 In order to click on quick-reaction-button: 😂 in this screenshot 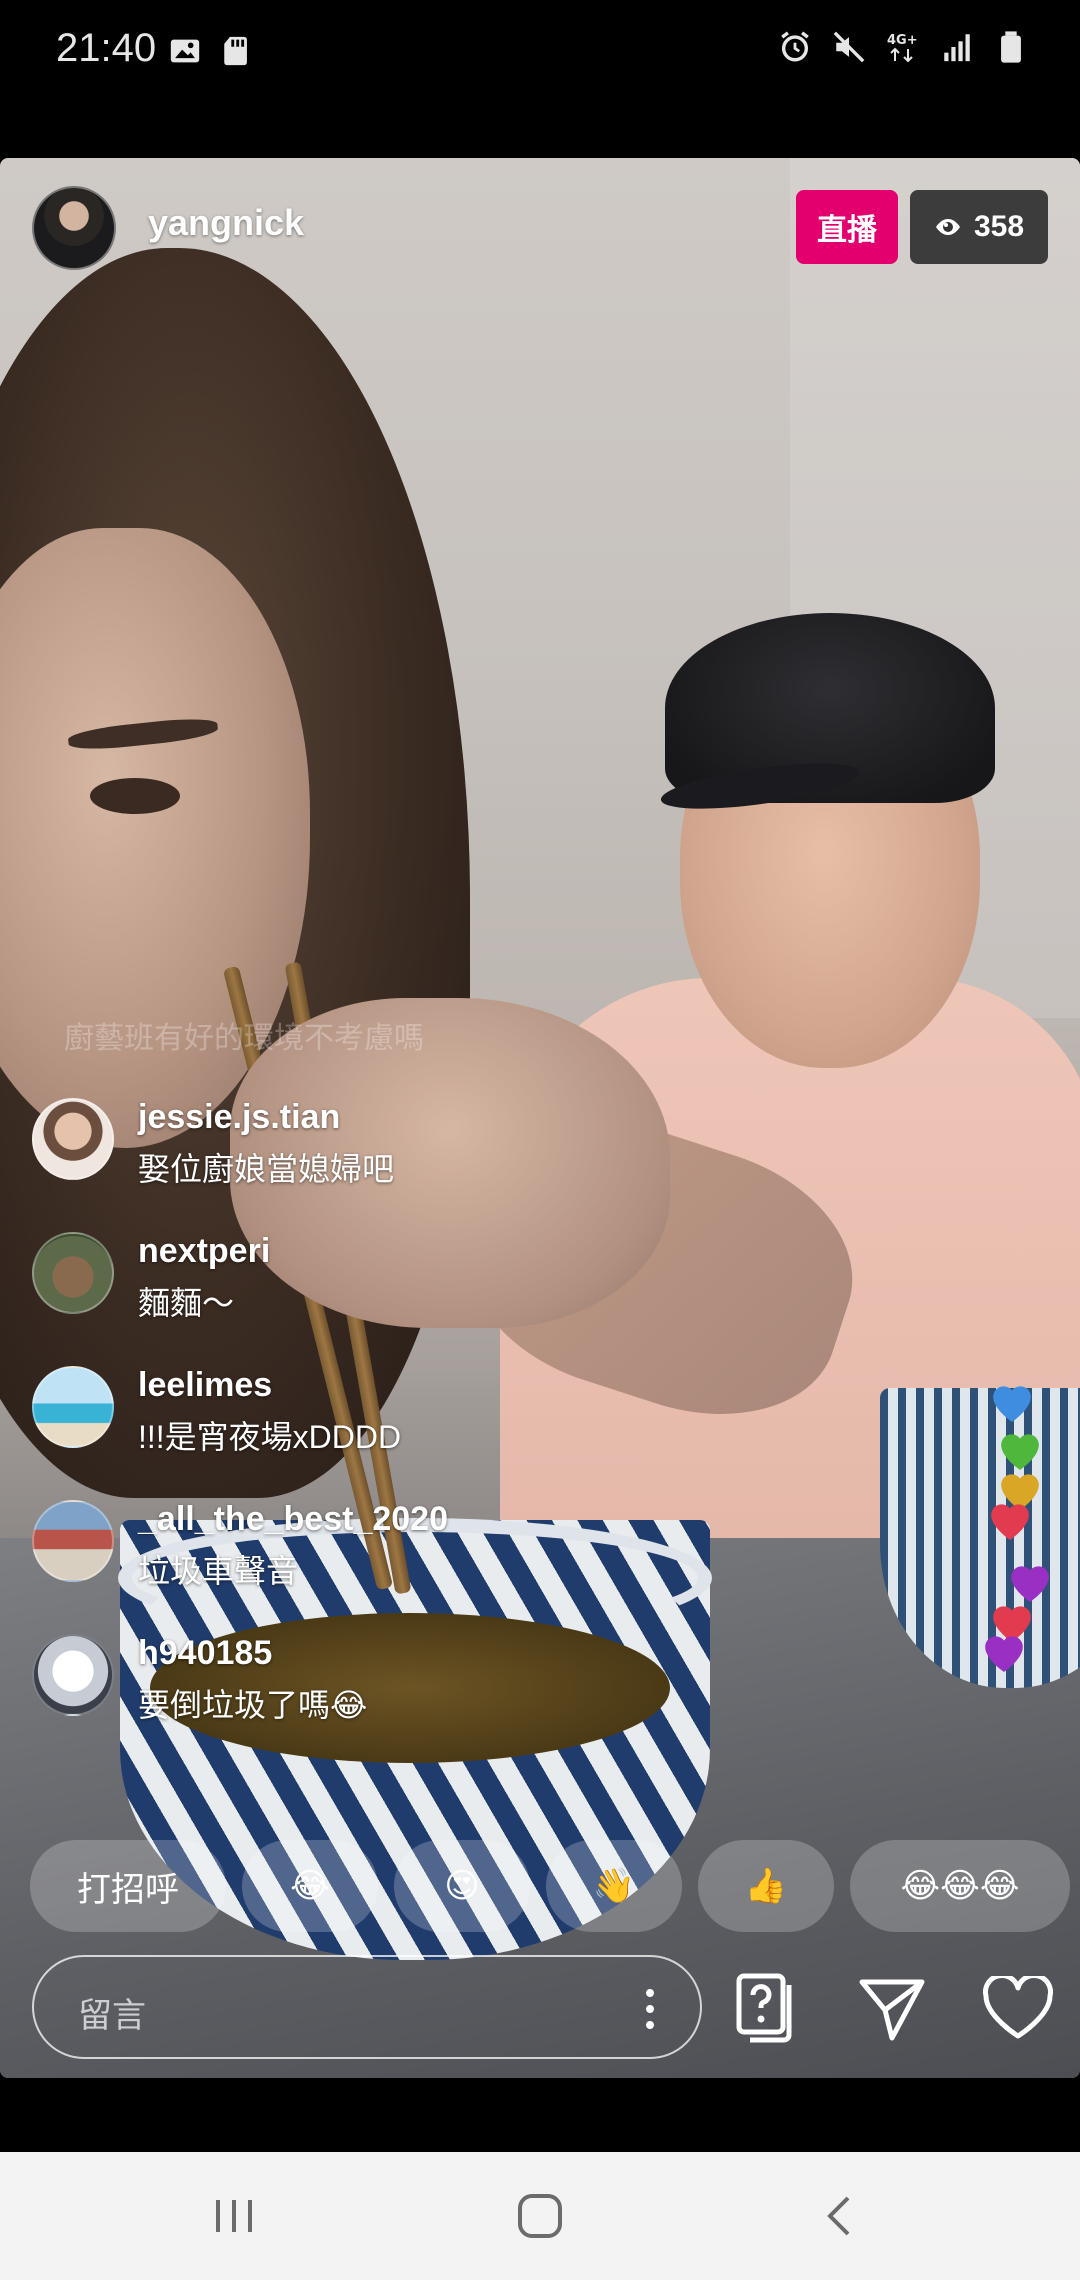, I will do `click(310, 1886)`.